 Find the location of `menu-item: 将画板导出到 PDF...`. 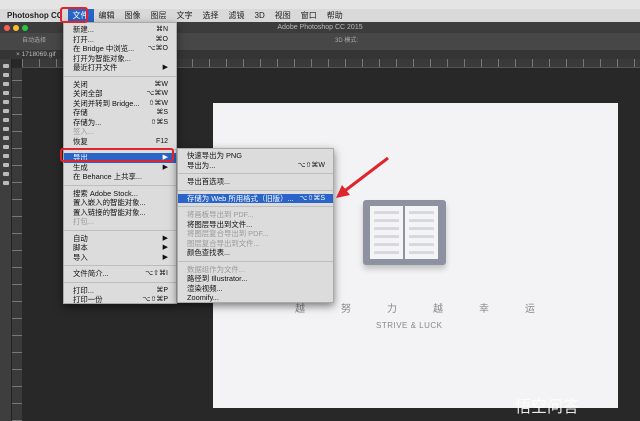

menu-item: 将画板导出到 PDF... is located at coordinates (255, 215).